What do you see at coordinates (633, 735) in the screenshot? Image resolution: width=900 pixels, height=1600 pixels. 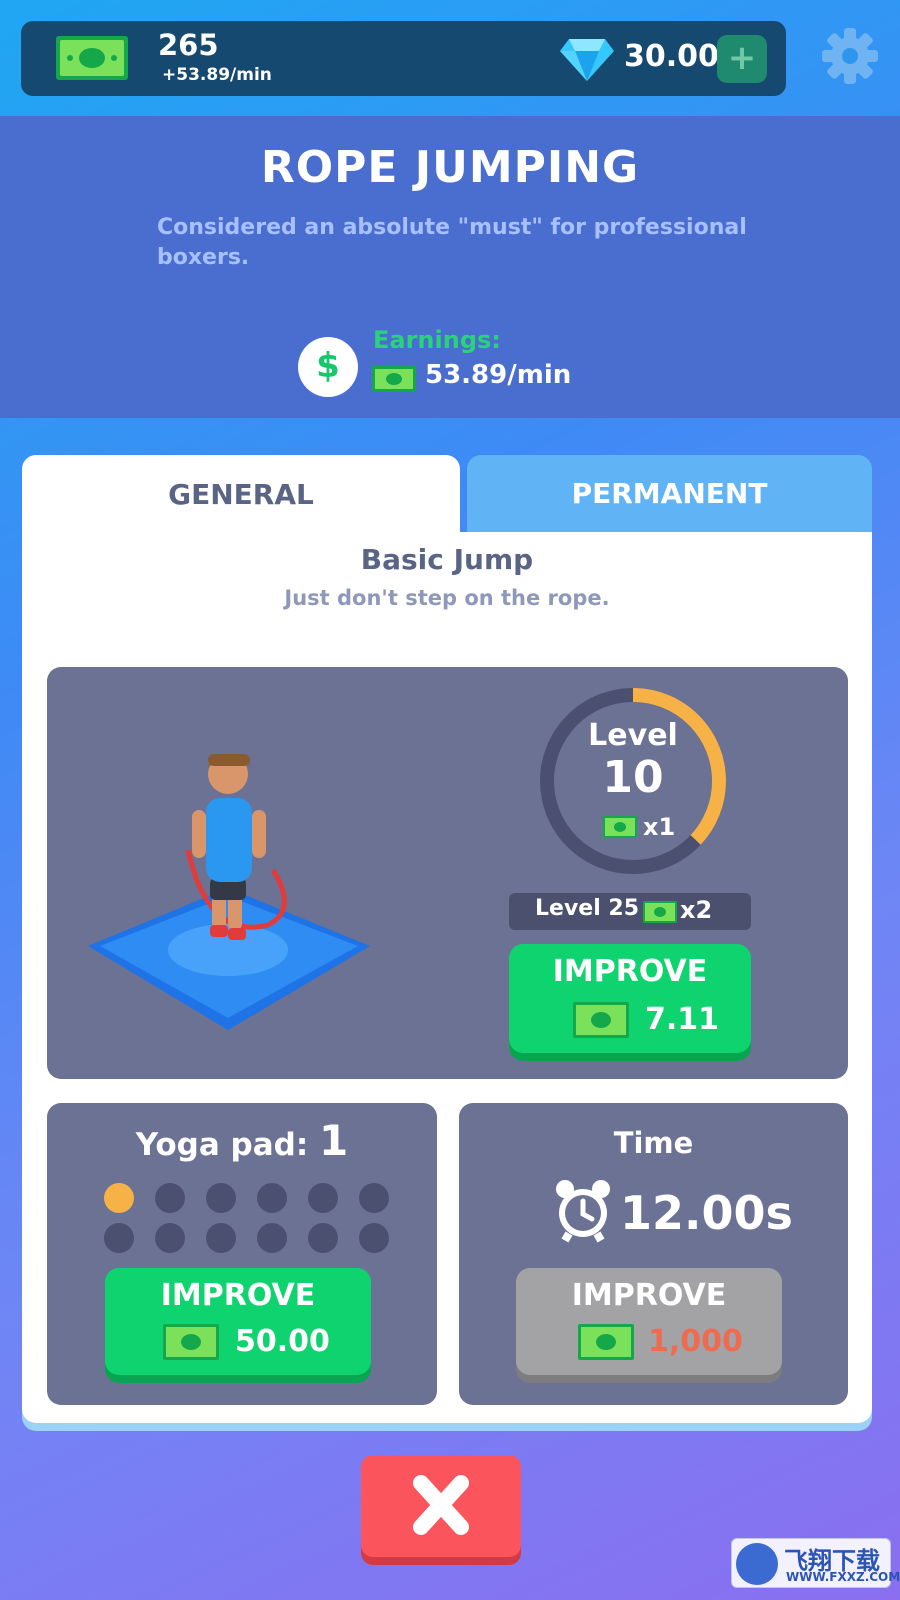 I see `level-label: Level` at bounding box center [633, 735].